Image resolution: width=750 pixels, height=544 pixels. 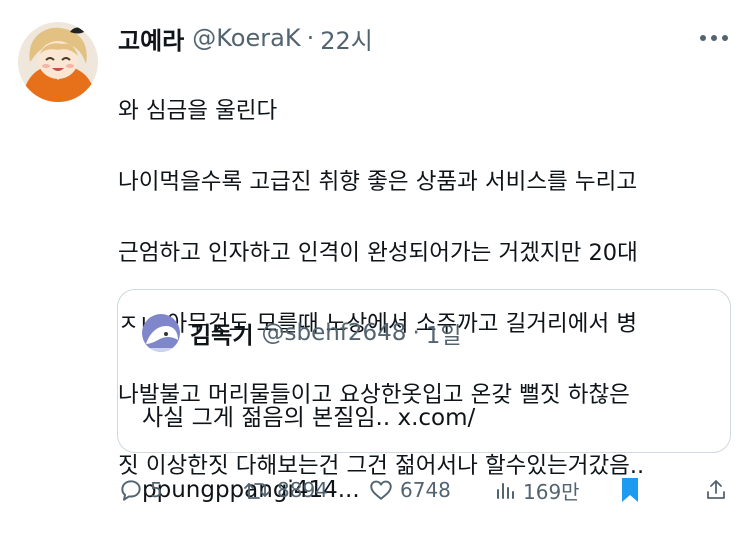 I want to click on quote-header: 김독기 @sbehf2648 · 1일, so click(x=326, y=333).